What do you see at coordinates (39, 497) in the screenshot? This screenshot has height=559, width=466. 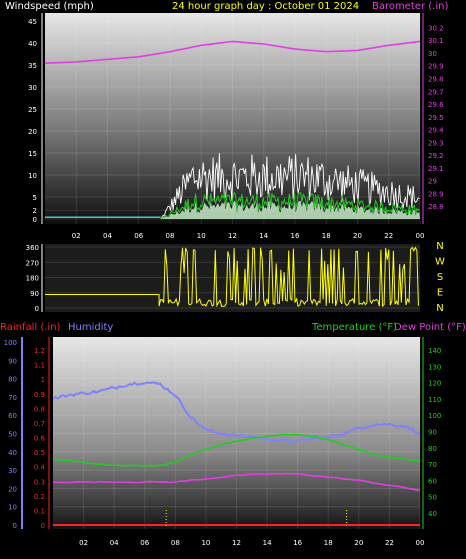 I see `rainfall-tick-label: 0.2` at bounding box center [39, 497].